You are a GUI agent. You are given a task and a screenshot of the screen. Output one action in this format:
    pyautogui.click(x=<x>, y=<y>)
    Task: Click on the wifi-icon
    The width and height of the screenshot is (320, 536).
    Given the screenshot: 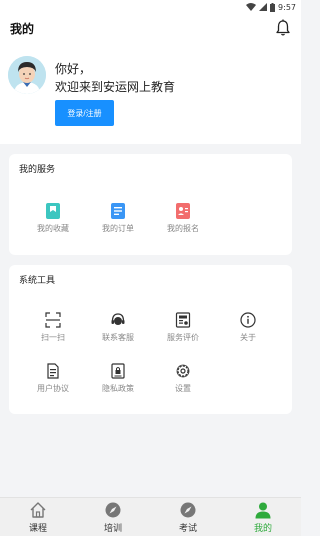 What is the action you would take?
    pyautogui.click(x=251, y=7)
    